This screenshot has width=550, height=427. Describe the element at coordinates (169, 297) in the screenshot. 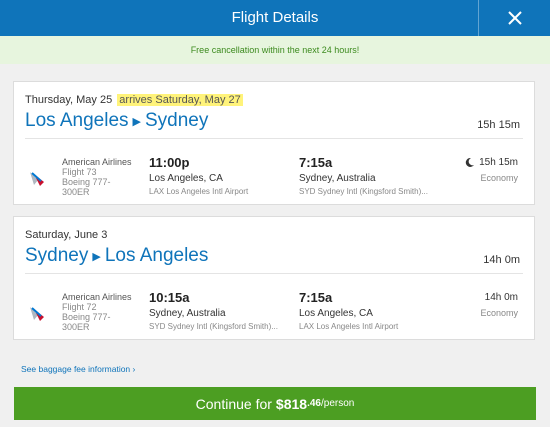

I see `departure-time: 10:15a` at that location.